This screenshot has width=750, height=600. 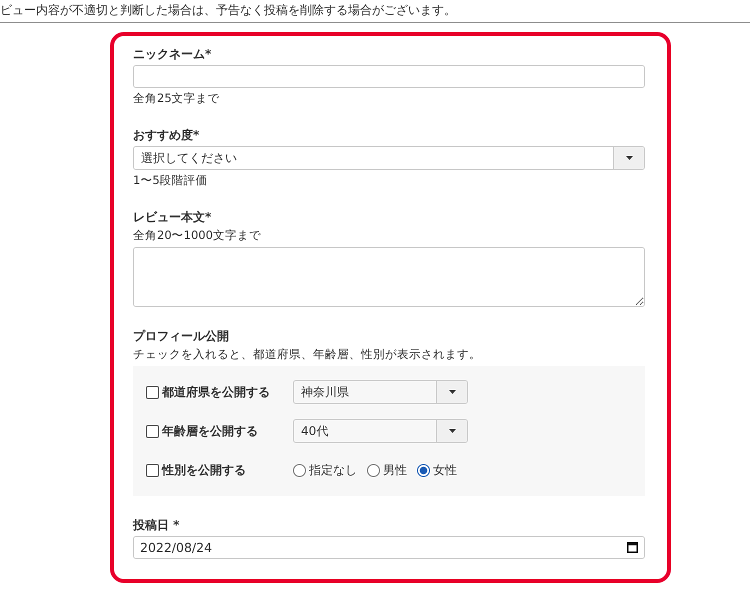 I want to click on field-label: レビュー本文*, so click(x=172, y=217).